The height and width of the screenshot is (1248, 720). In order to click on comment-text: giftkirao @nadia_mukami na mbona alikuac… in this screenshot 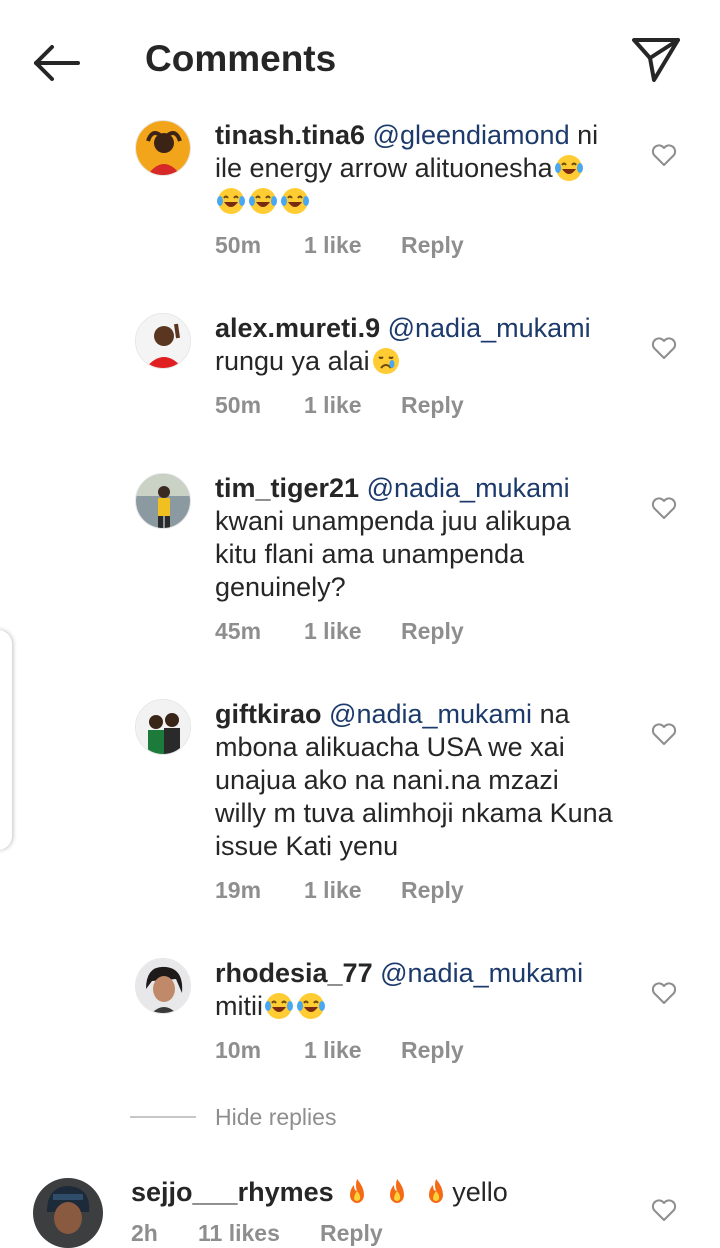, I will do `click(415, 780)`.